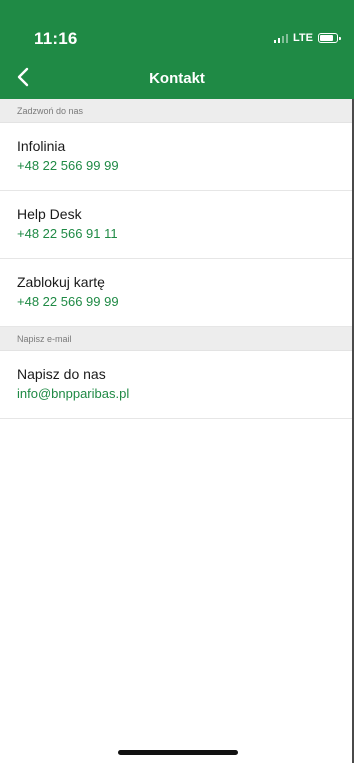  What do you see at coordinates (178, 752) in the screenshot?
I see `home-indicator` at bounding box center [178, 752].